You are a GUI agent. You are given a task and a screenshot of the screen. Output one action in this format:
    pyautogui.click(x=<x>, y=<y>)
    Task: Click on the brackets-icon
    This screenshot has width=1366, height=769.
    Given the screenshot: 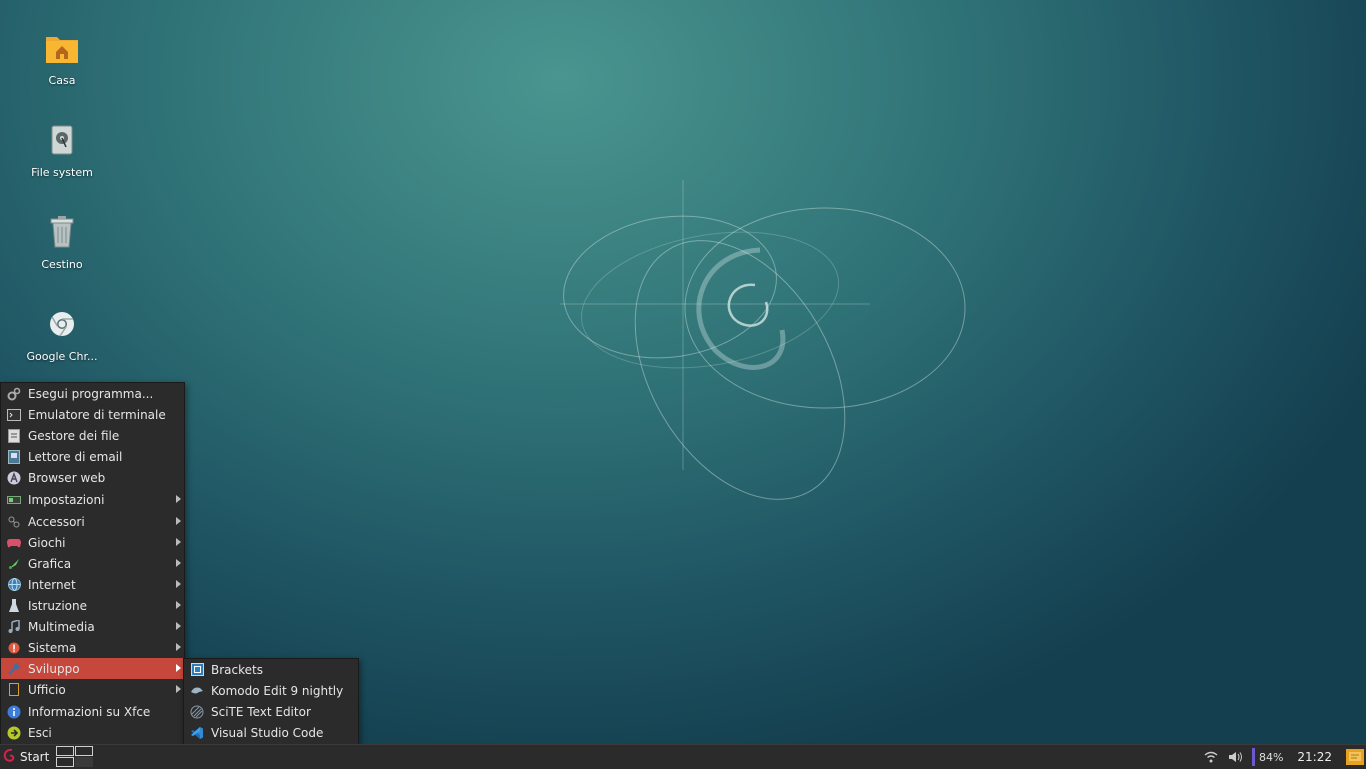 What is the action you would take?
    pyautogui.click(x=197, y=670)
    